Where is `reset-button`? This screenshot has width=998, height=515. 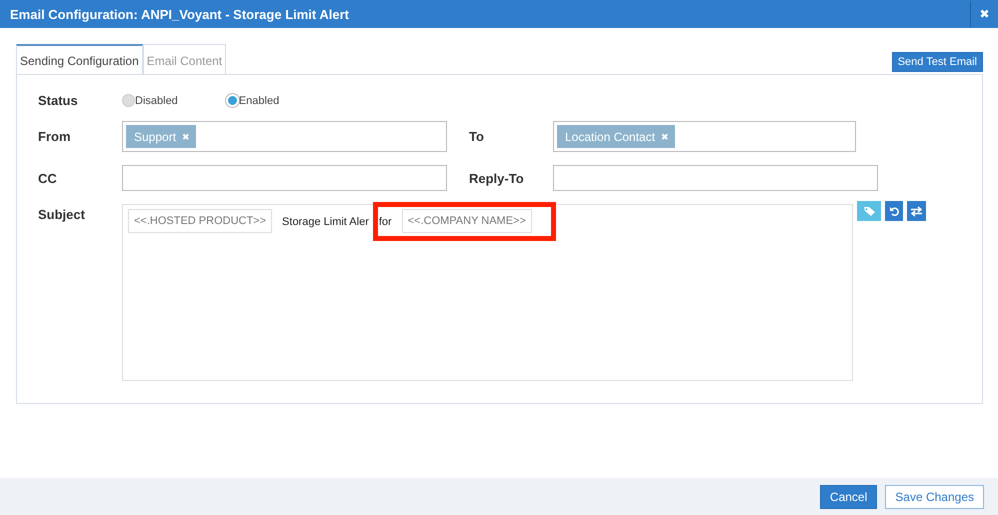
reset-button is located at coordinates (894, 211).